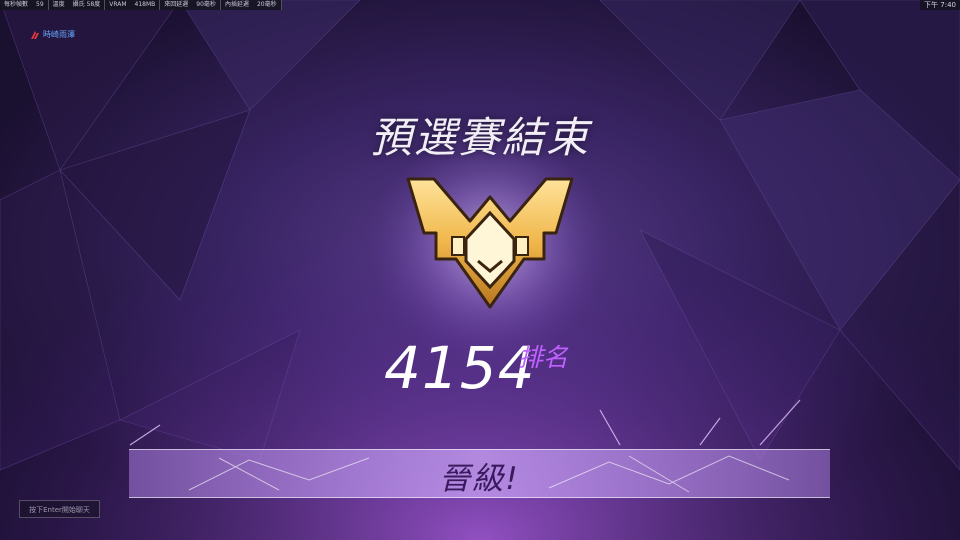  I want to click on rank-number: 4154, so click(460, 368).